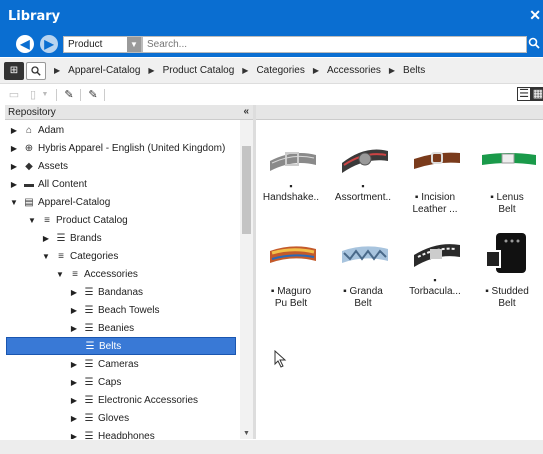 This screenshot has width=543, height=454. I want to click on tree-node-adam: ▶ ⌂ Adam, so click(119, 130).